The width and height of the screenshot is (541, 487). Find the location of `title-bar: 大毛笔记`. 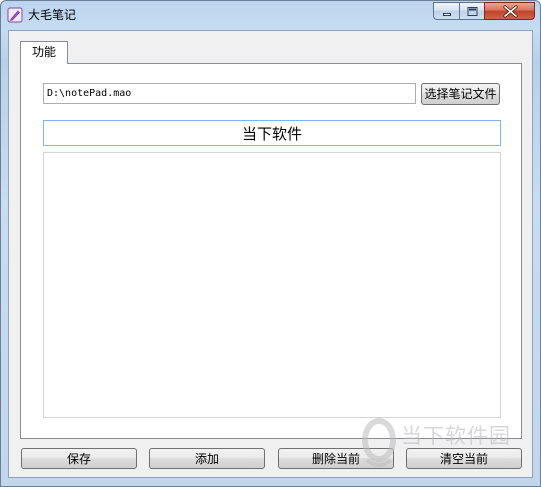

title-bar: 大毛笔记 is located at coordinates (270, 15).